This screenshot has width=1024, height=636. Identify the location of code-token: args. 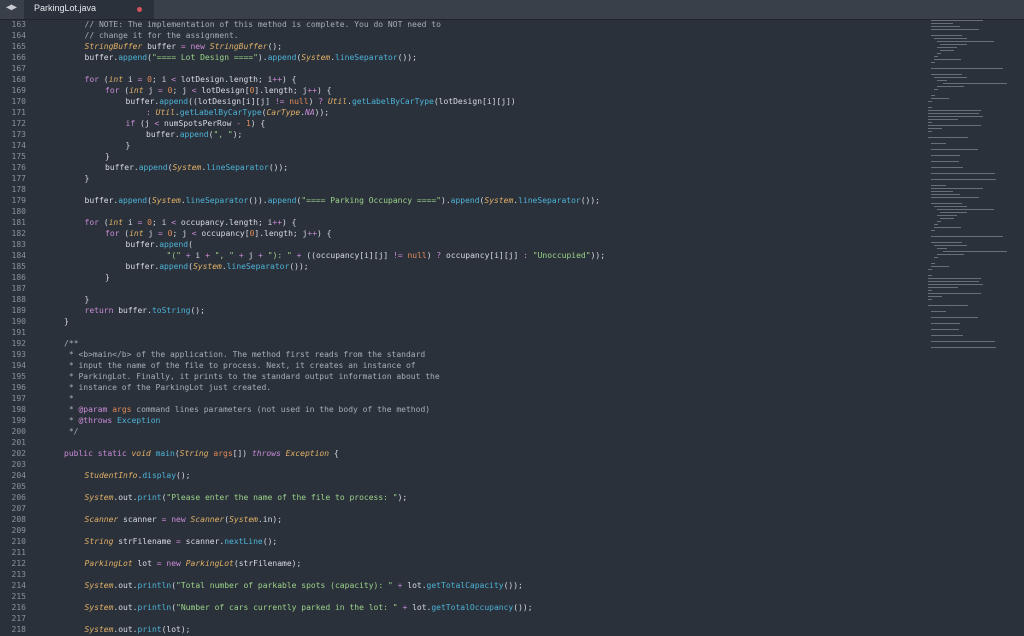
(223, 453).